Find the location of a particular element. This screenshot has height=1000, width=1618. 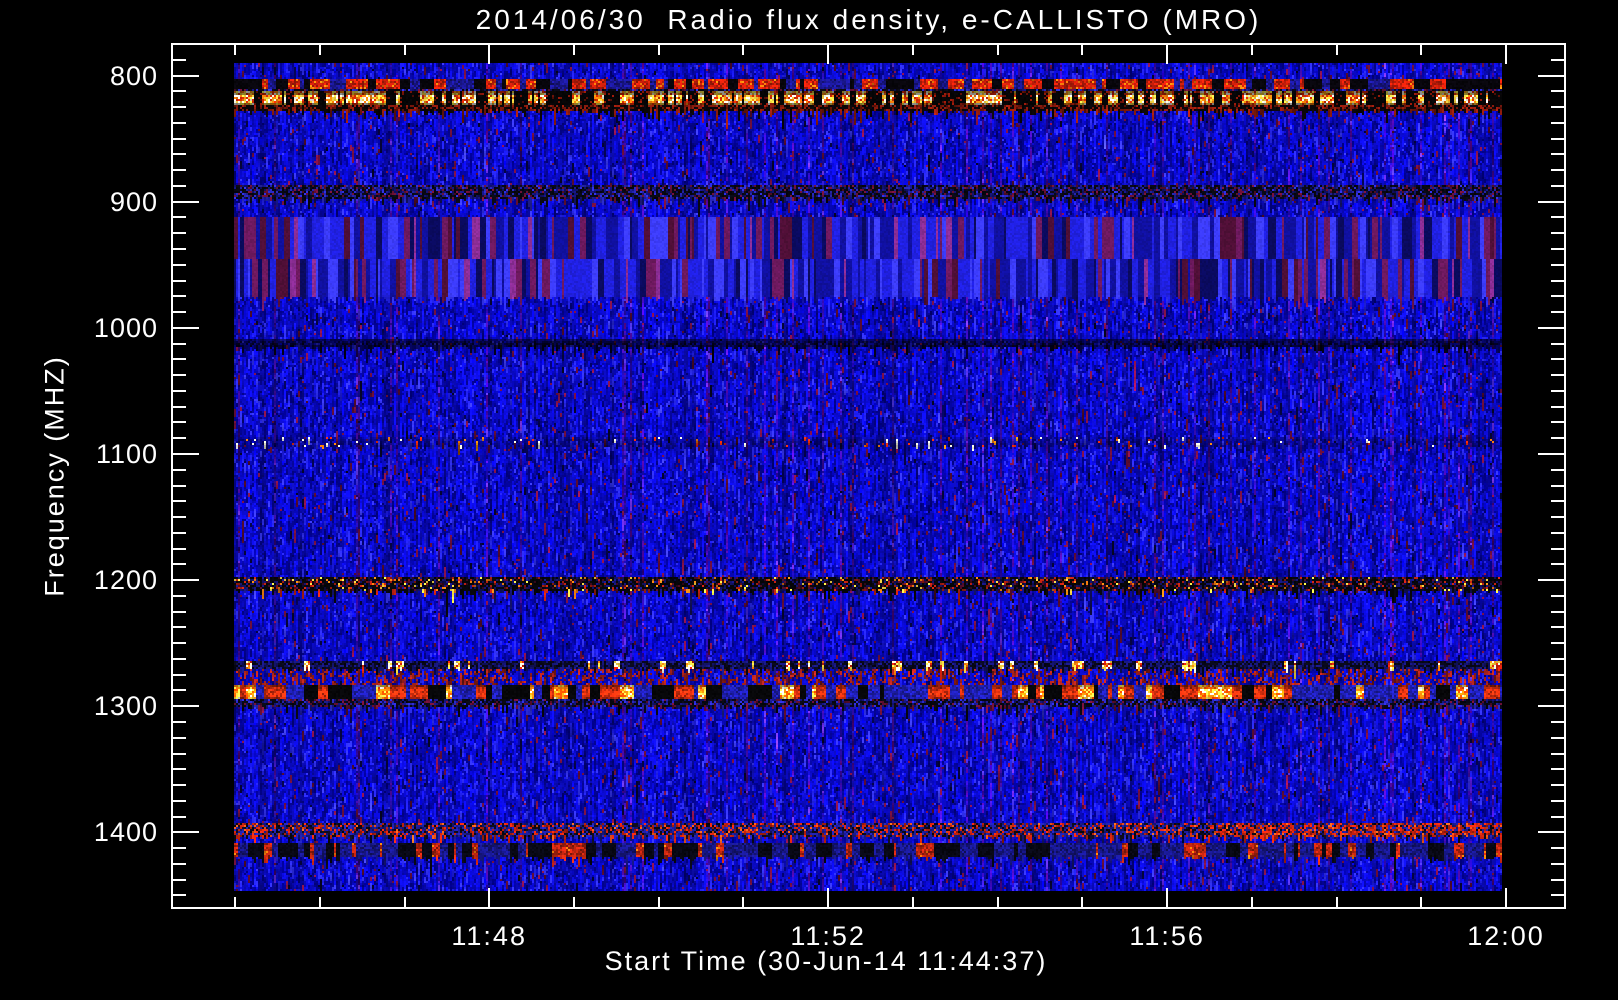

y-tick-label: 1300 is located at coordinates (125, 706).